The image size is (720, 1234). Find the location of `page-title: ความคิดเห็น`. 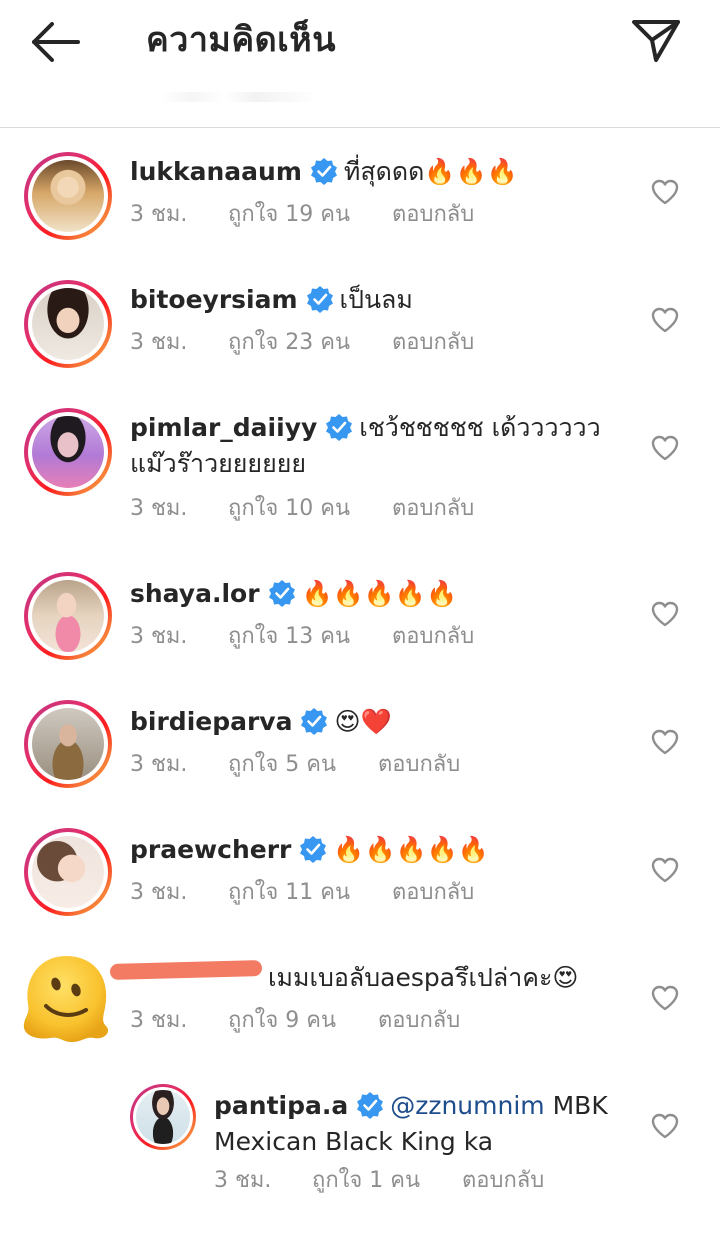

page-title: ความคิดเห็น is located at coordinates (241, 40).